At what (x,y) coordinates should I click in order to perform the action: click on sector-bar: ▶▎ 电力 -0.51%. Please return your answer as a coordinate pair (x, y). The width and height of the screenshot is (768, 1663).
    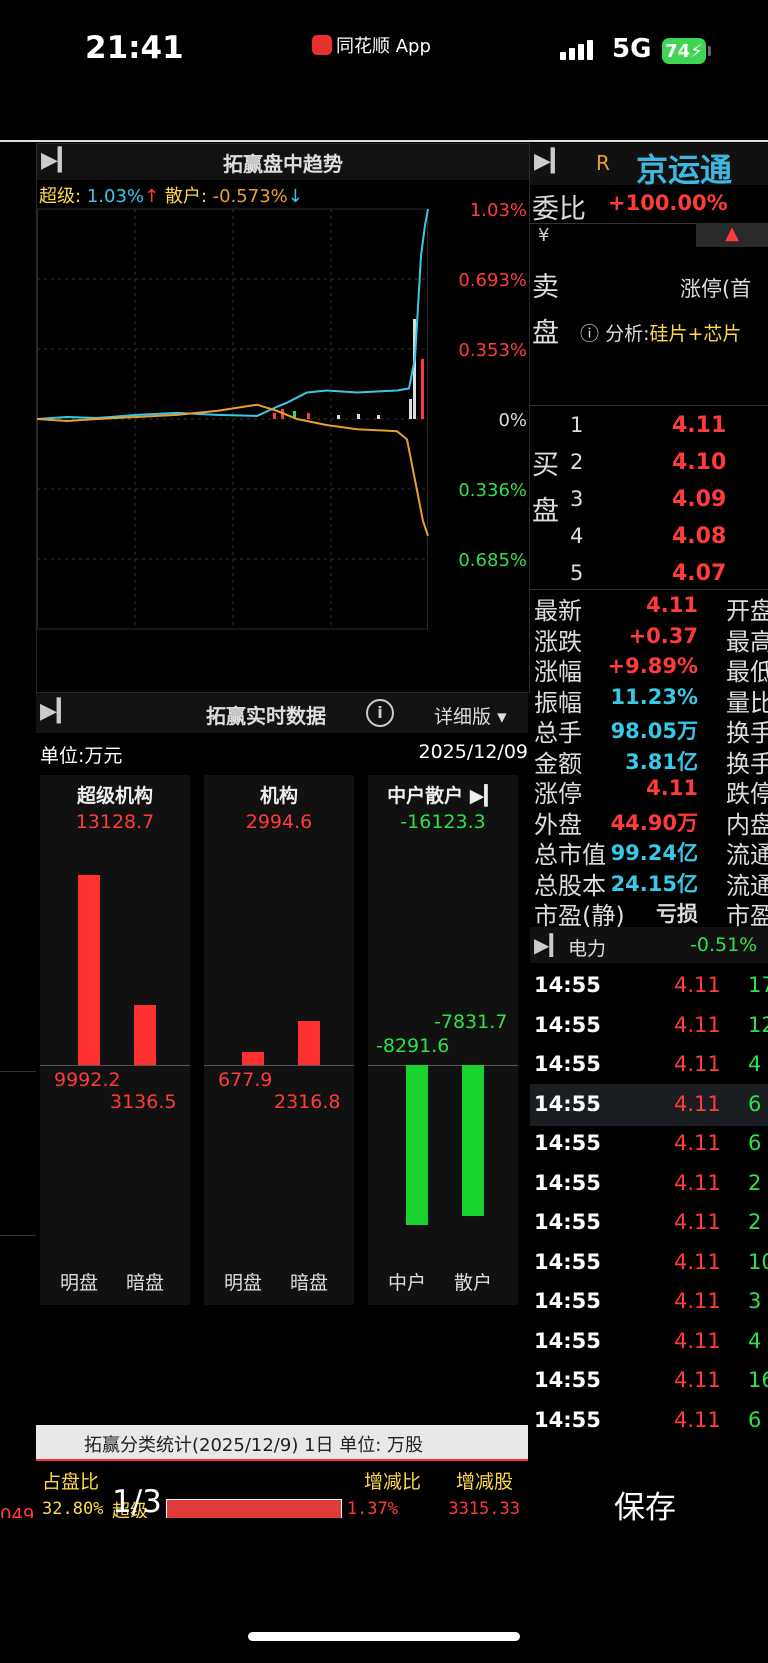
    Looking at the image, I should click on (649, 945).